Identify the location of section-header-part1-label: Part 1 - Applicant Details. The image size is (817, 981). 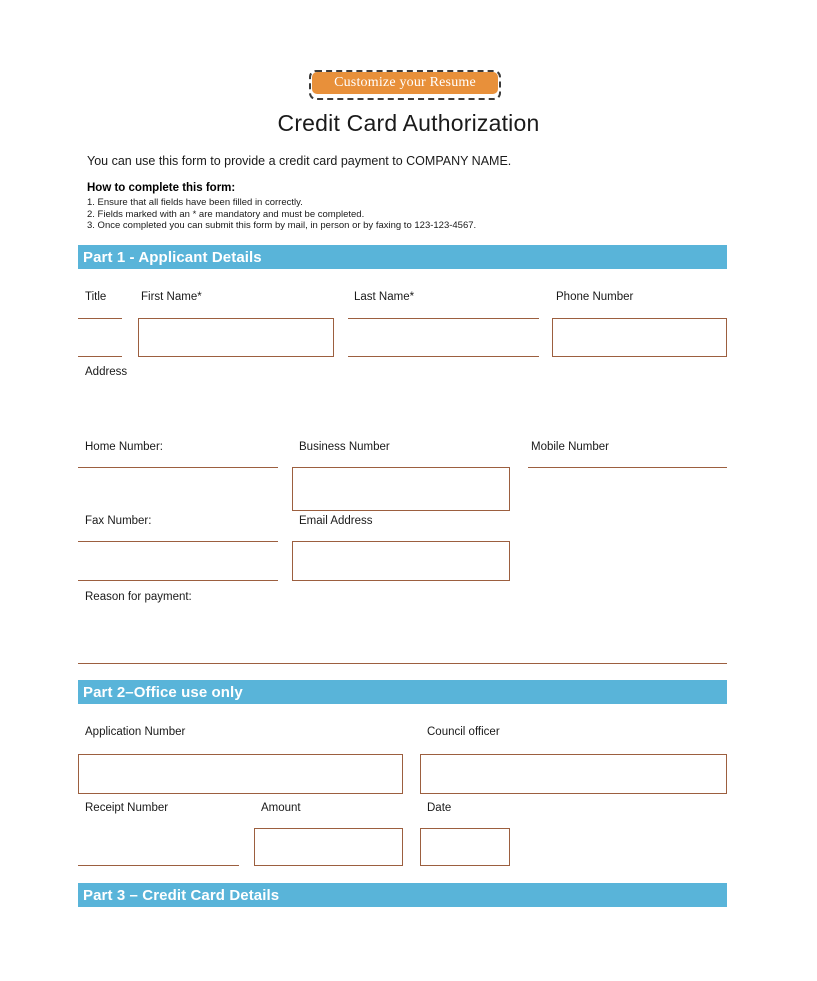
(172, 257).